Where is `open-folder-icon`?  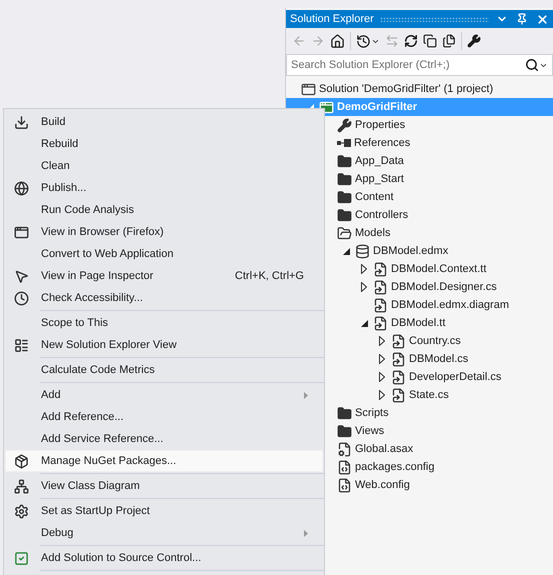 open-folder-icon is located at coordinates (344, 233).